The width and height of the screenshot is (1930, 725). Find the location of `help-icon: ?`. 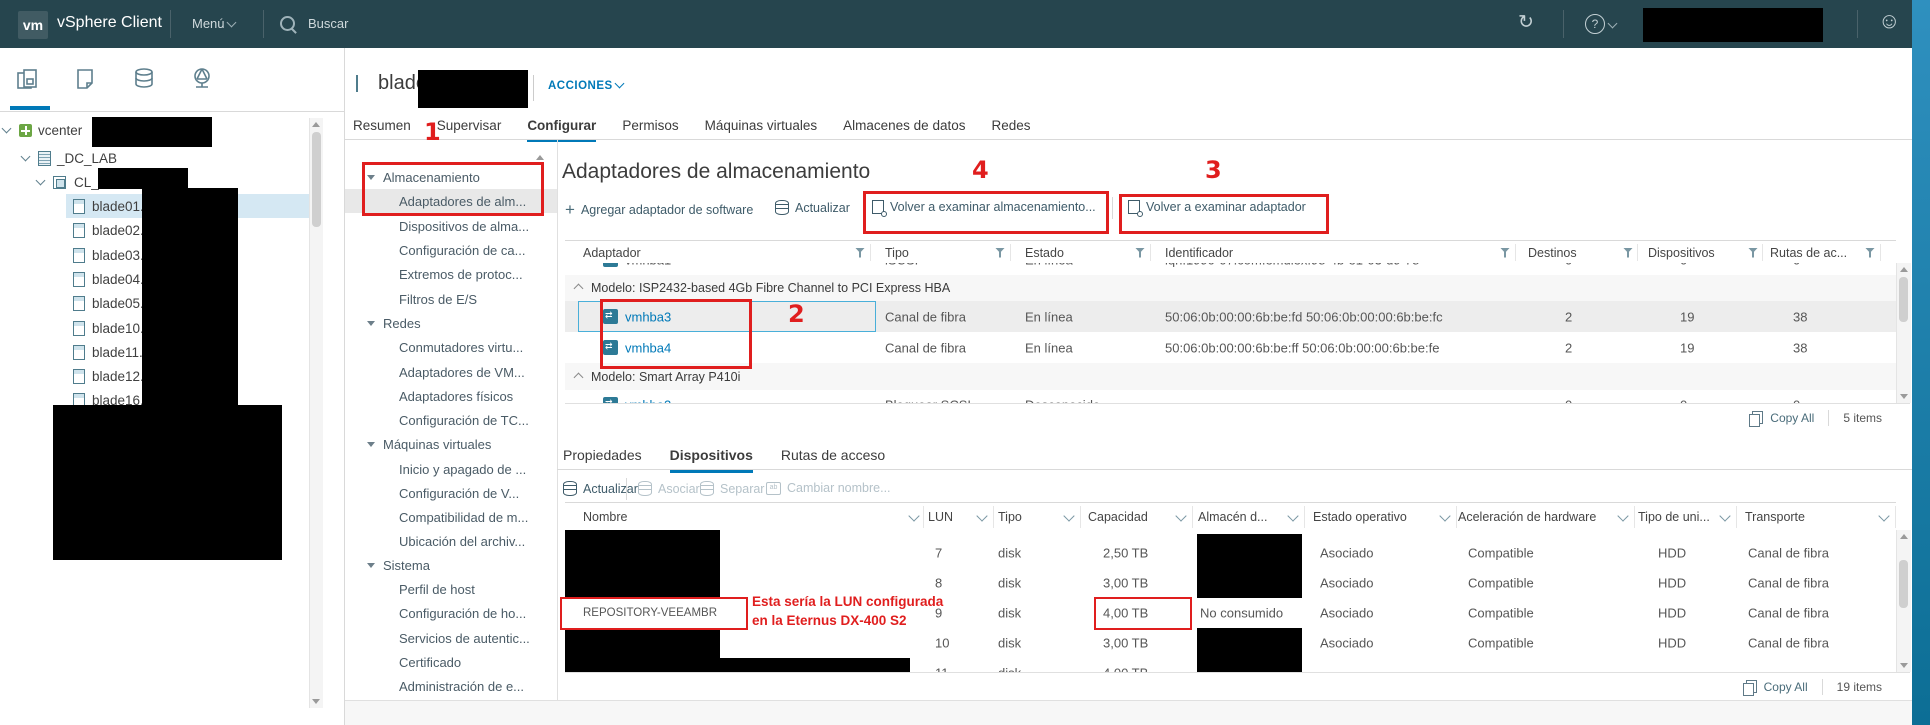

help-icon: ? is located at coordinates (1595, 24).